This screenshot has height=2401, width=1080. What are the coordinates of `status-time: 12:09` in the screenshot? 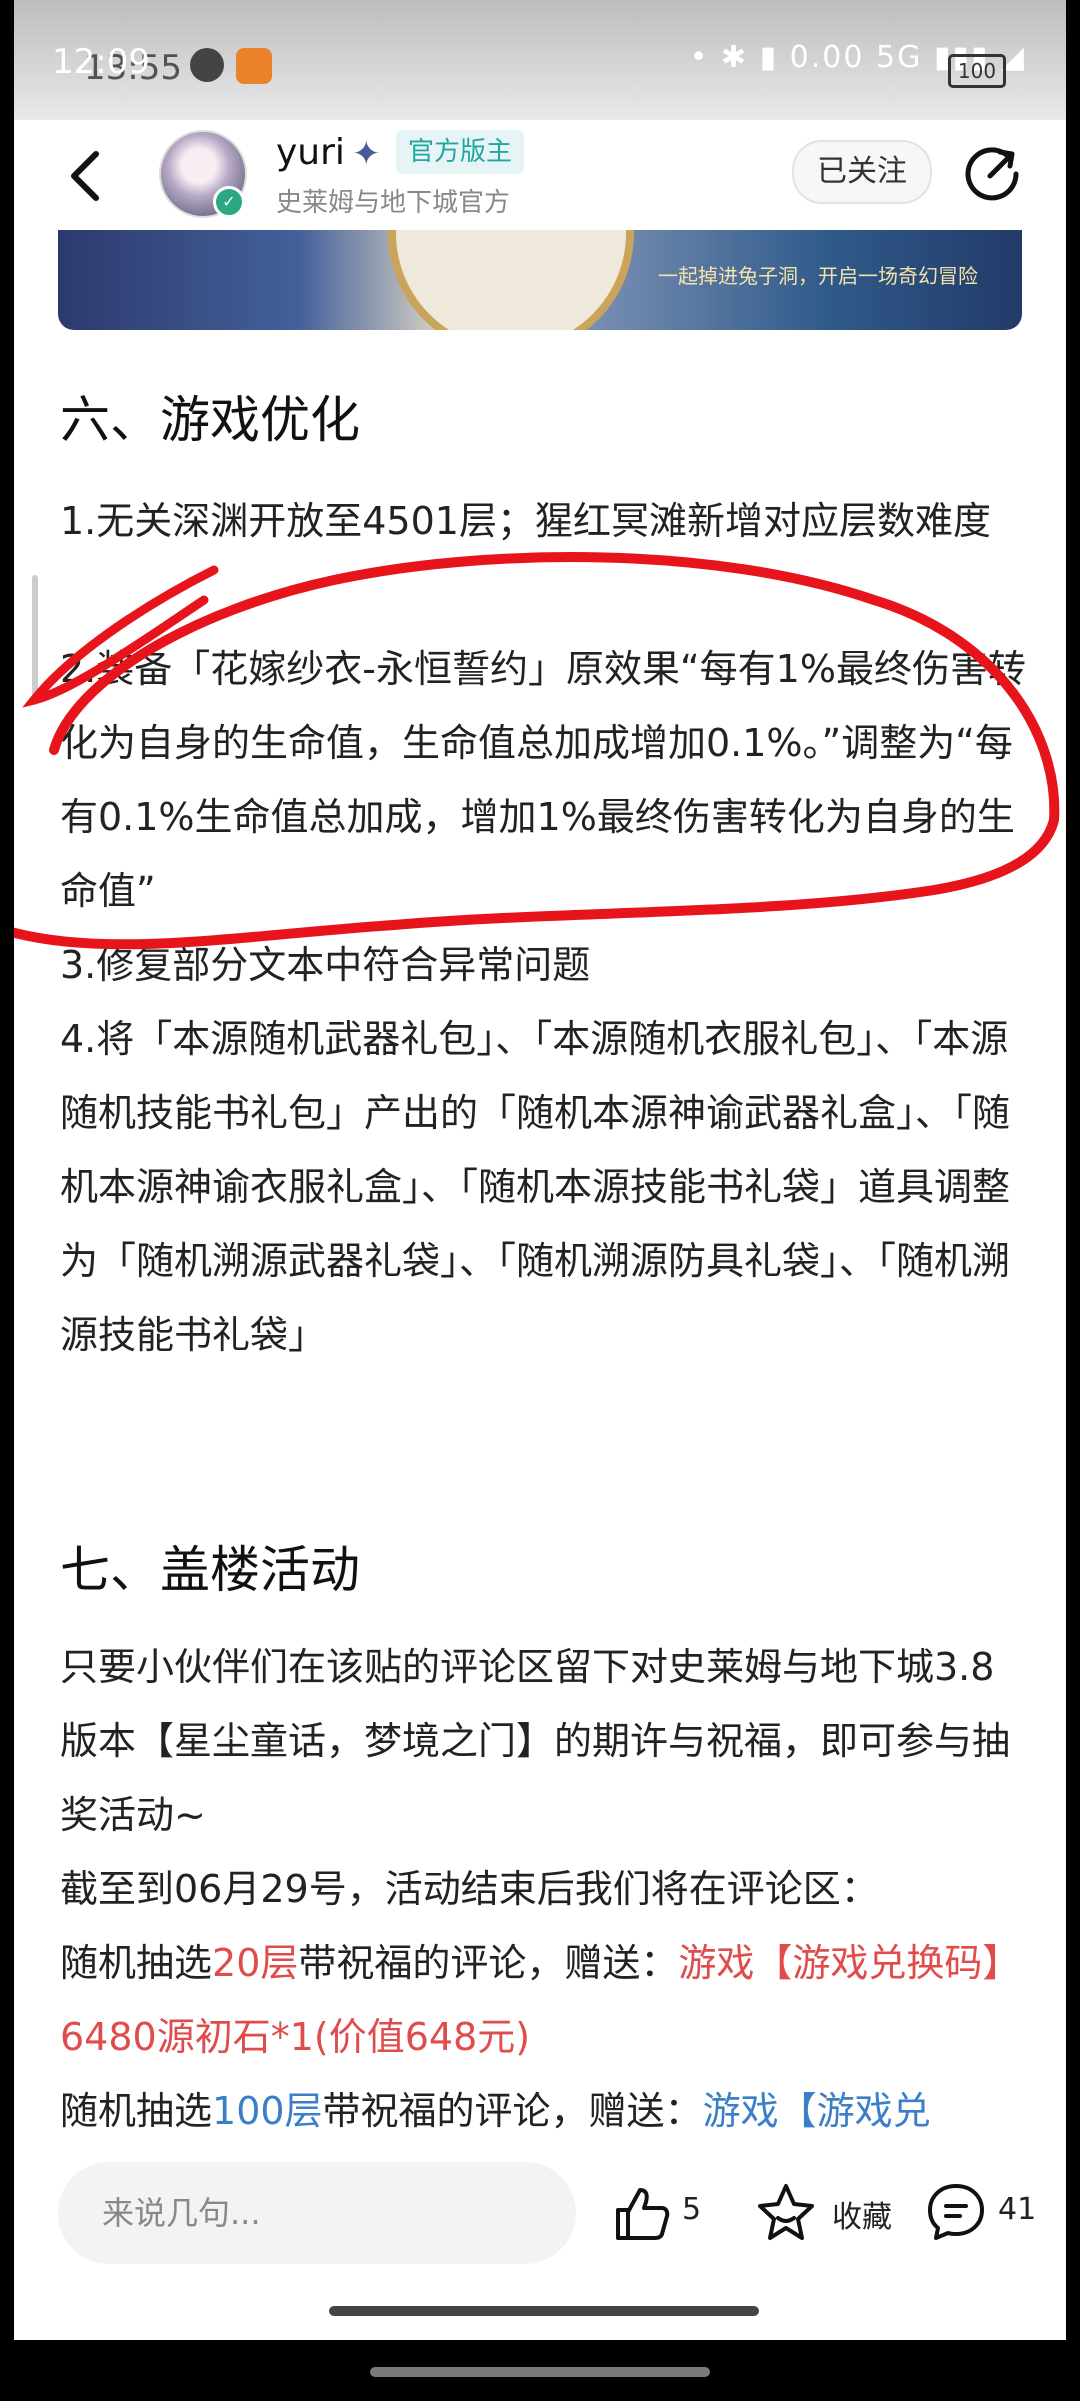 It's located at (101, 62).